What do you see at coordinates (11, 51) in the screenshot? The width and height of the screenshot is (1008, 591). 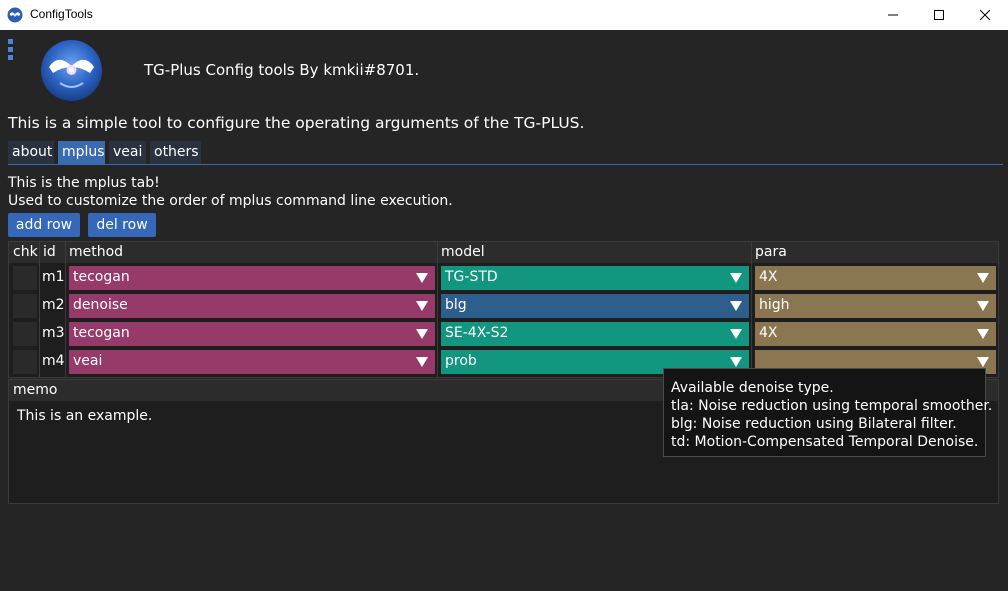 I see `drag-grip-icon` at bounding box center [11, 51].